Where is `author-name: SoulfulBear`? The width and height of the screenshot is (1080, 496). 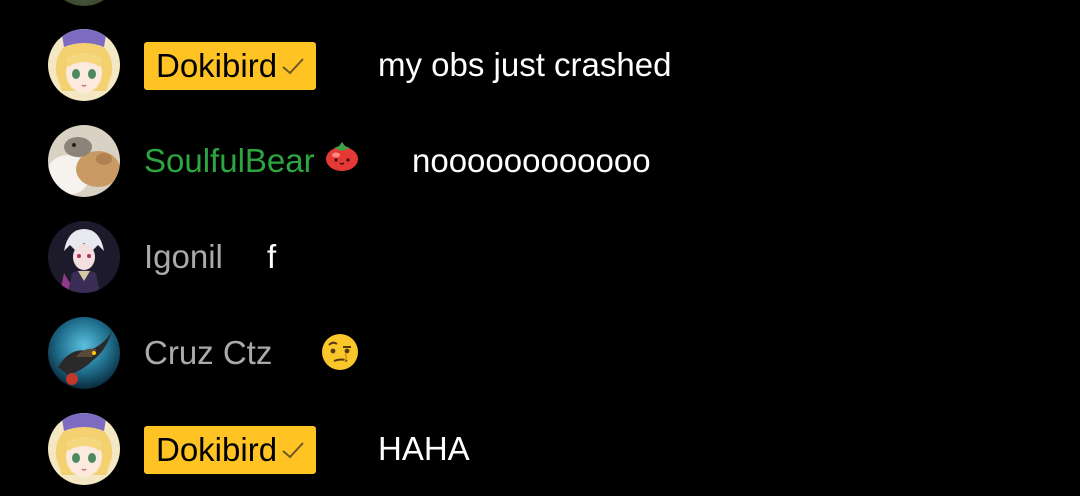 author-name: SoulfulBear is located at coordinates (229, 160).